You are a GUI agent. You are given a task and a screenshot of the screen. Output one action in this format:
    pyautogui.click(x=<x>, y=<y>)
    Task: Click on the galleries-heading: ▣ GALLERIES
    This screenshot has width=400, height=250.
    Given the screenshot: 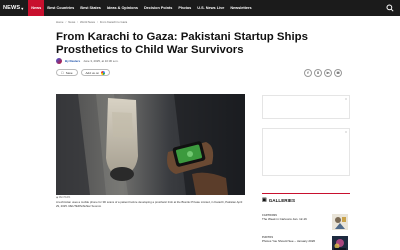 What is the action you would take?
    pyautogui.click(x=306, y=200)
    